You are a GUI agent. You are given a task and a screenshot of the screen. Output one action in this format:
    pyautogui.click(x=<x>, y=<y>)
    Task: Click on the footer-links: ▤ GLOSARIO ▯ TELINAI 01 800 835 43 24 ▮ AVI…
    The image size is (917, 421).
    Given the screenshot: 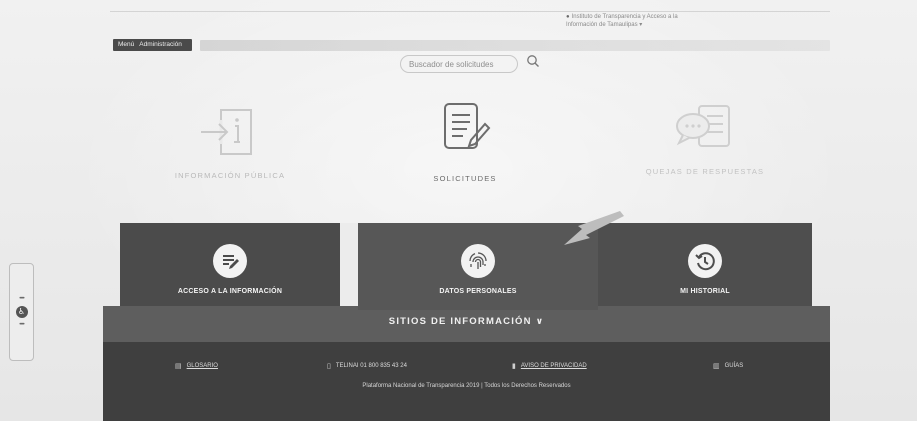 What is the action you would take?
    pyautogui.click(x=475, y=367)
    